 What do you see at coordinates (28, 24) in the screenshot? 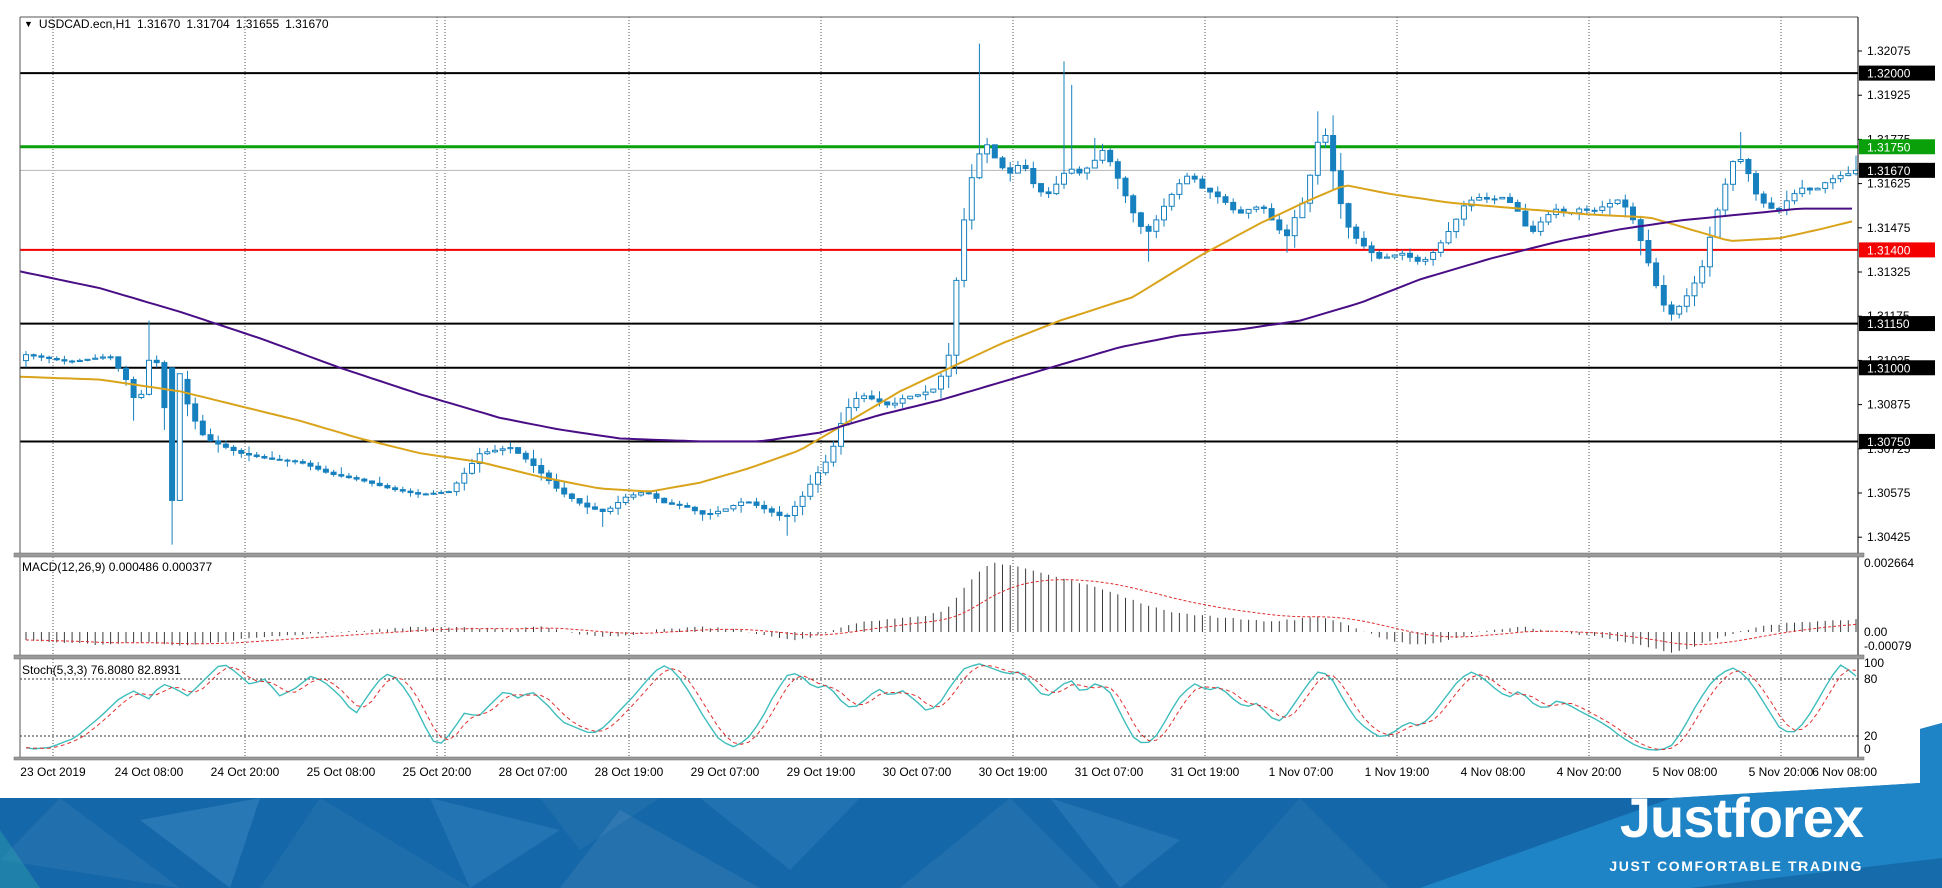
I see `symbol-dropdown-icon: ▼` at bounding box center [28, 24].